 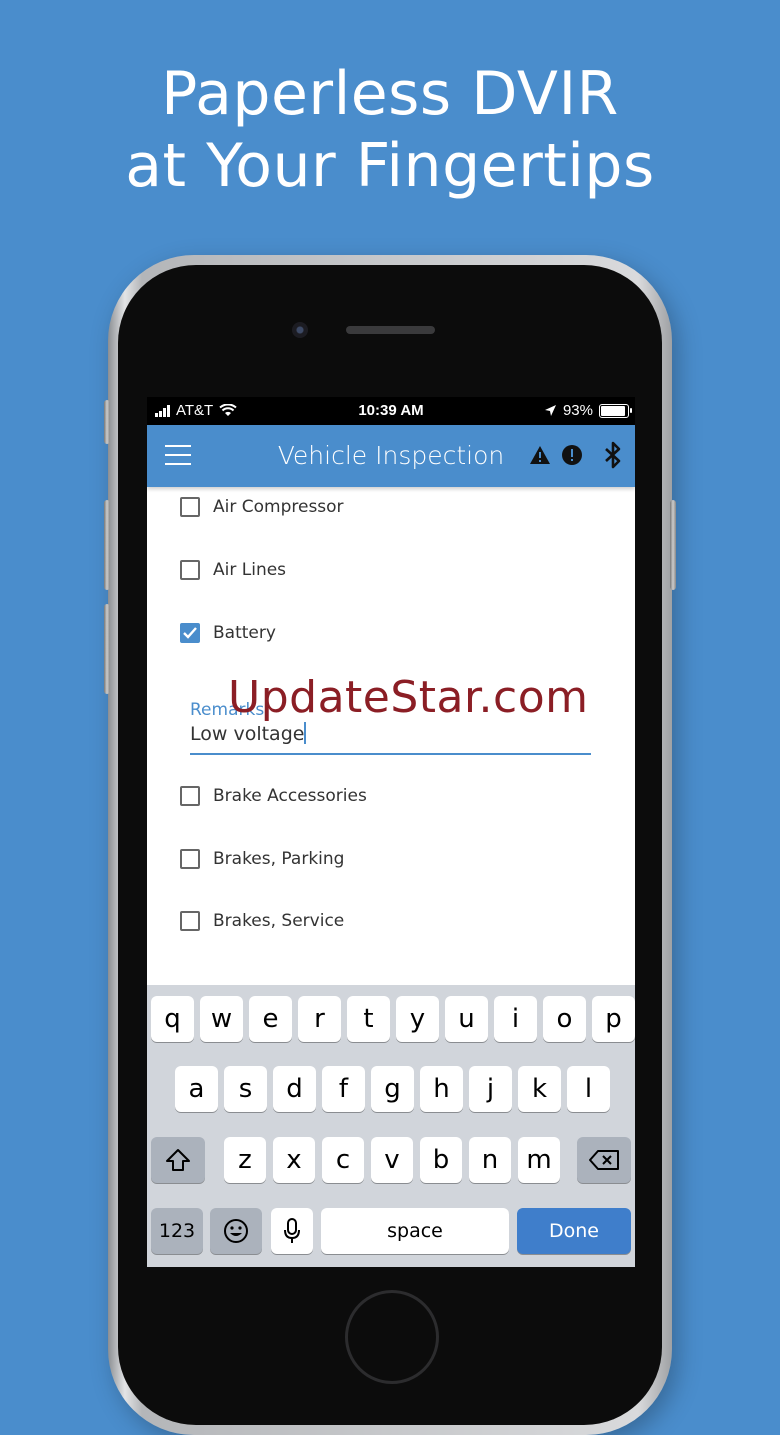 I want to click on alert-circle-icon, so click(x=572, y=455).